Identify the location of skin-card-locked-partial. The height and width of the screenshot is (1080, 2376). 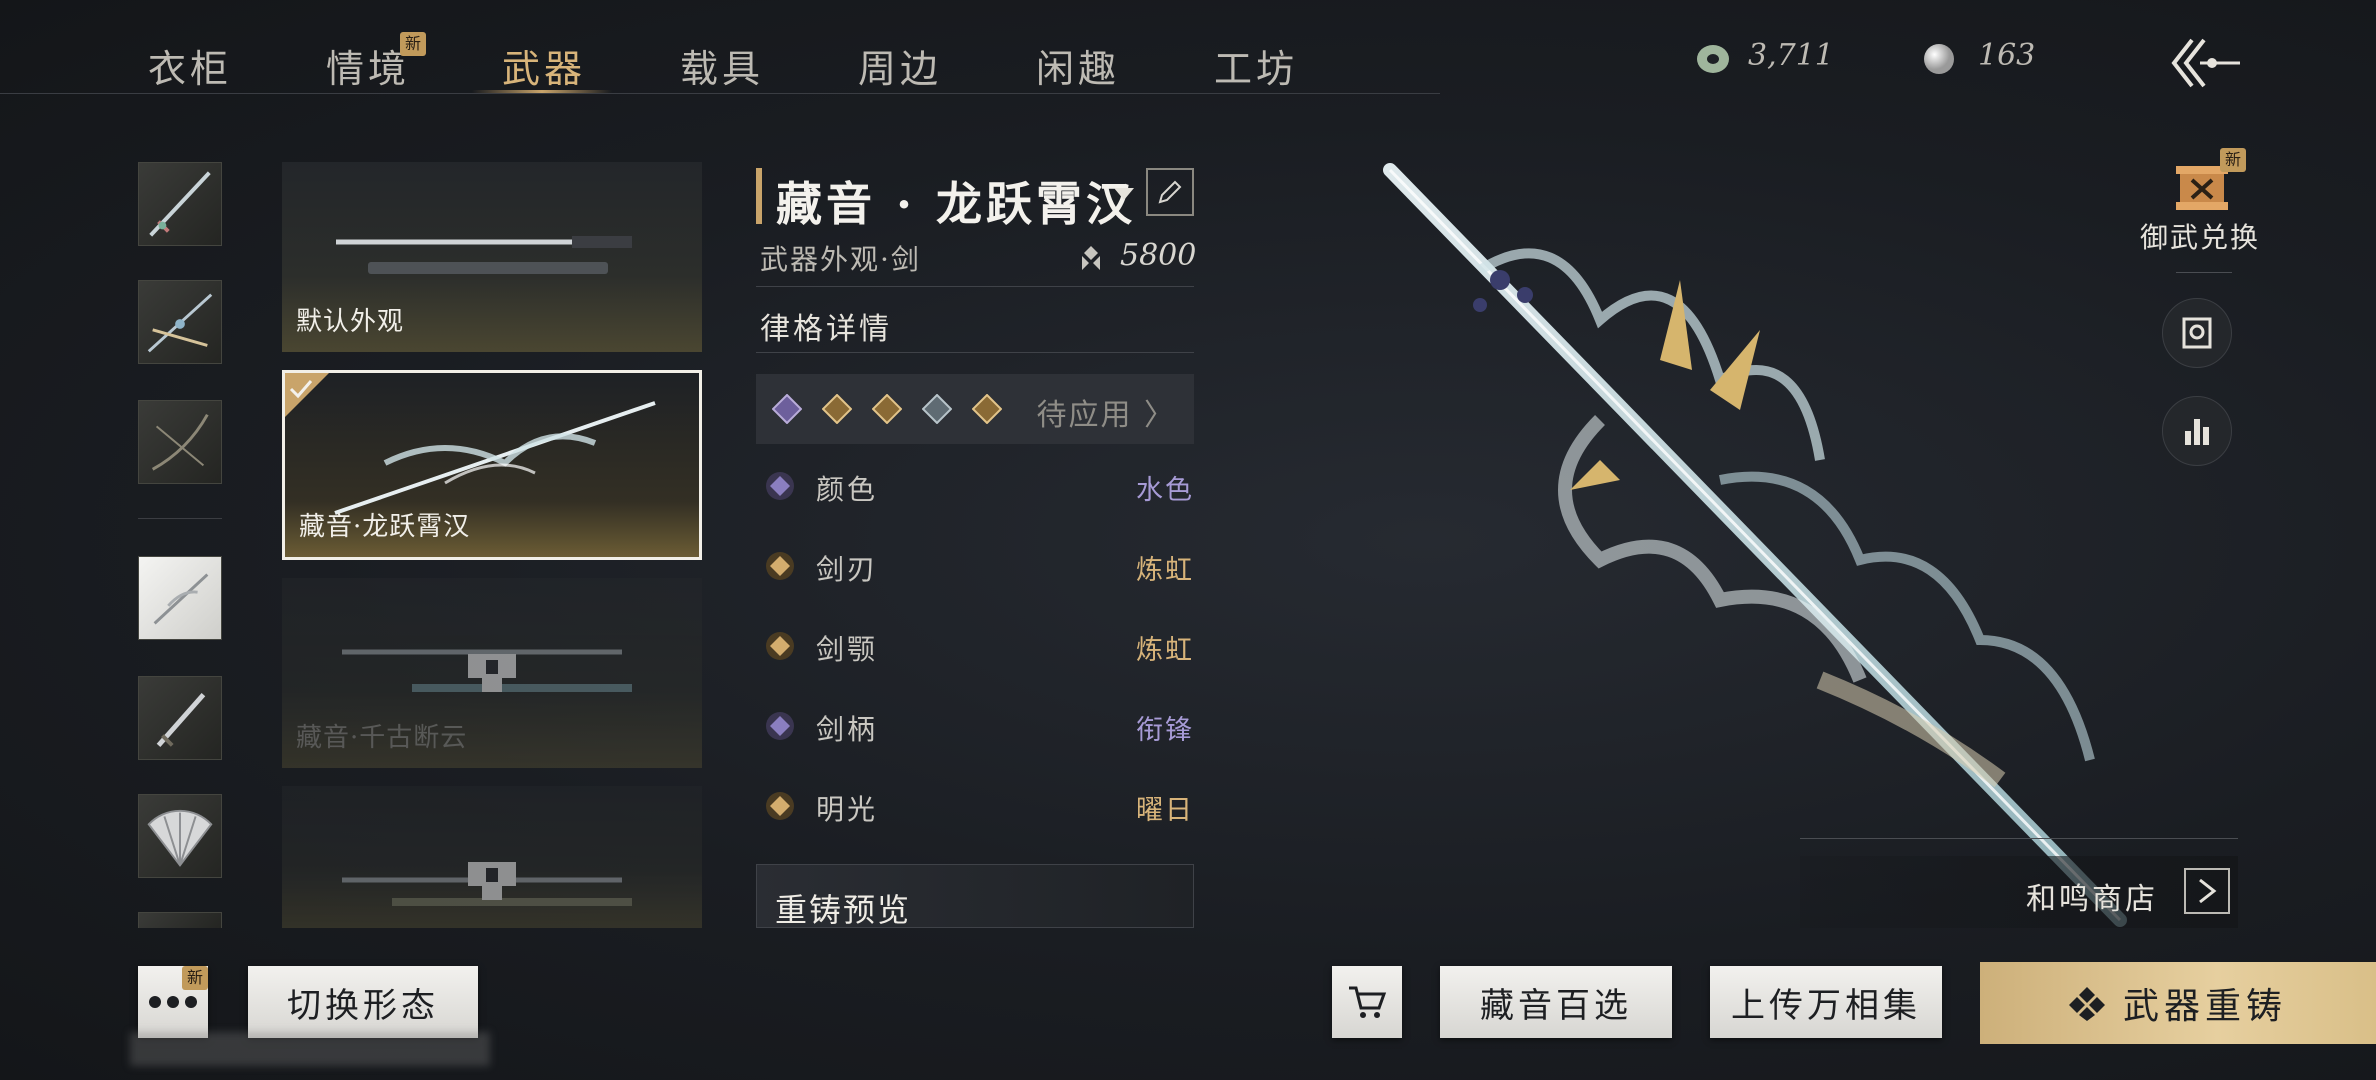
(492, 857).